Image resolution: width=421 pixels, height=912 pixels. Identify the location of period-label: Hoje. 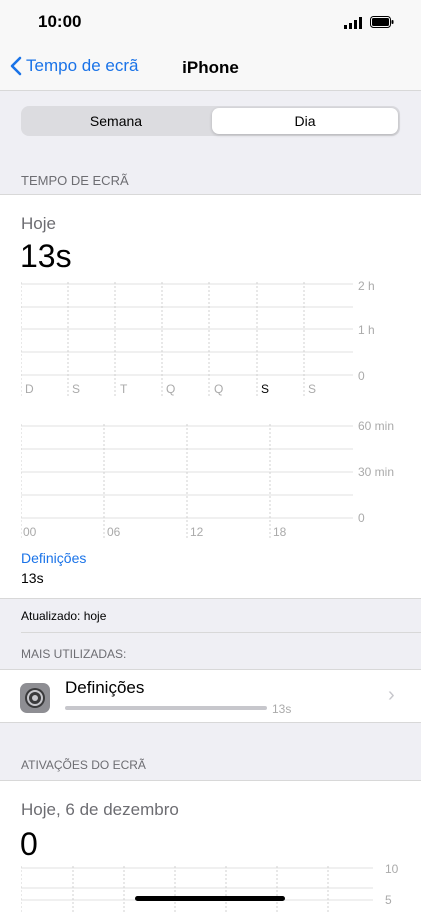
(38, 223).